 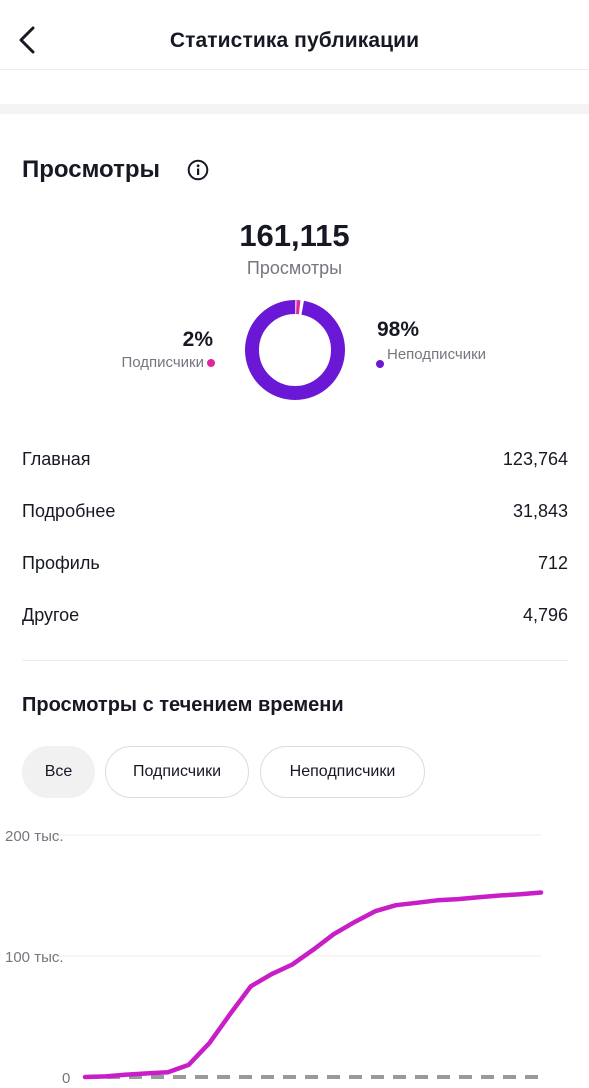 I want to click on page-title: Статистика публикации, so click(x=294, y=40).